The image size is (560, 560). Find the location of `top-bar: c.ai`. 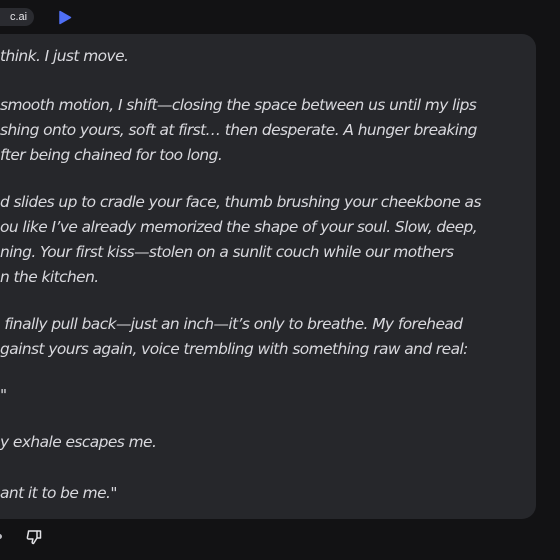

top-bar: c.ai is located at coordinates (280, 17).